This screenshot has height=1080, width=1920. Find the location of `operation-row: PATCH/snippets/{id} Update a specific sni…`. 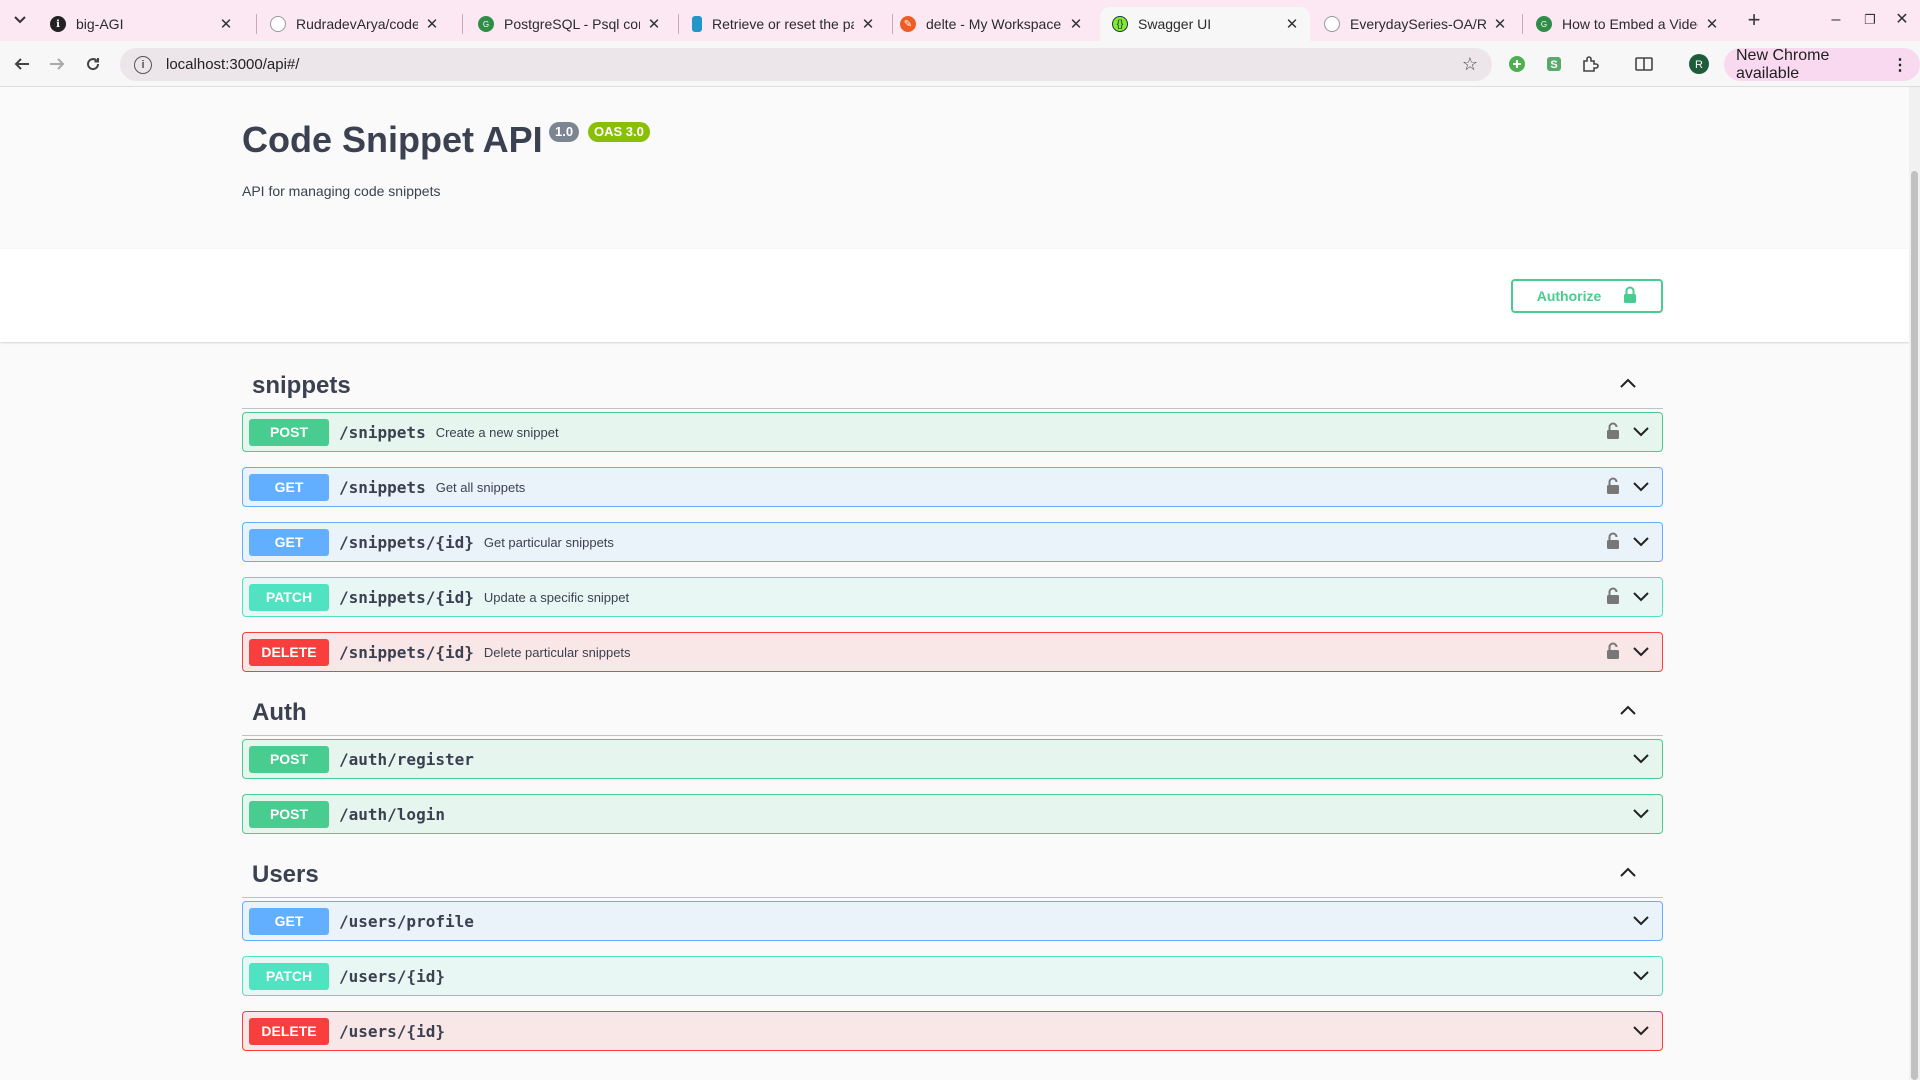

operation-row: PATCH/snippets/{id} Update a specific sni… is located at coordinates (952, 597).